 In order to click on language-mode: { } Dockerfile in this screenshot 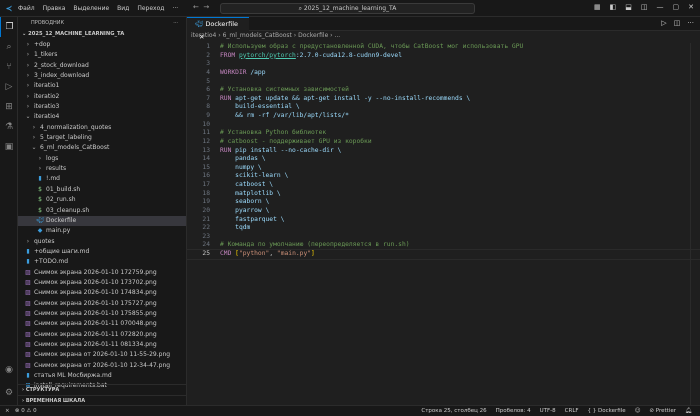, I will do `click(607, 411)`.